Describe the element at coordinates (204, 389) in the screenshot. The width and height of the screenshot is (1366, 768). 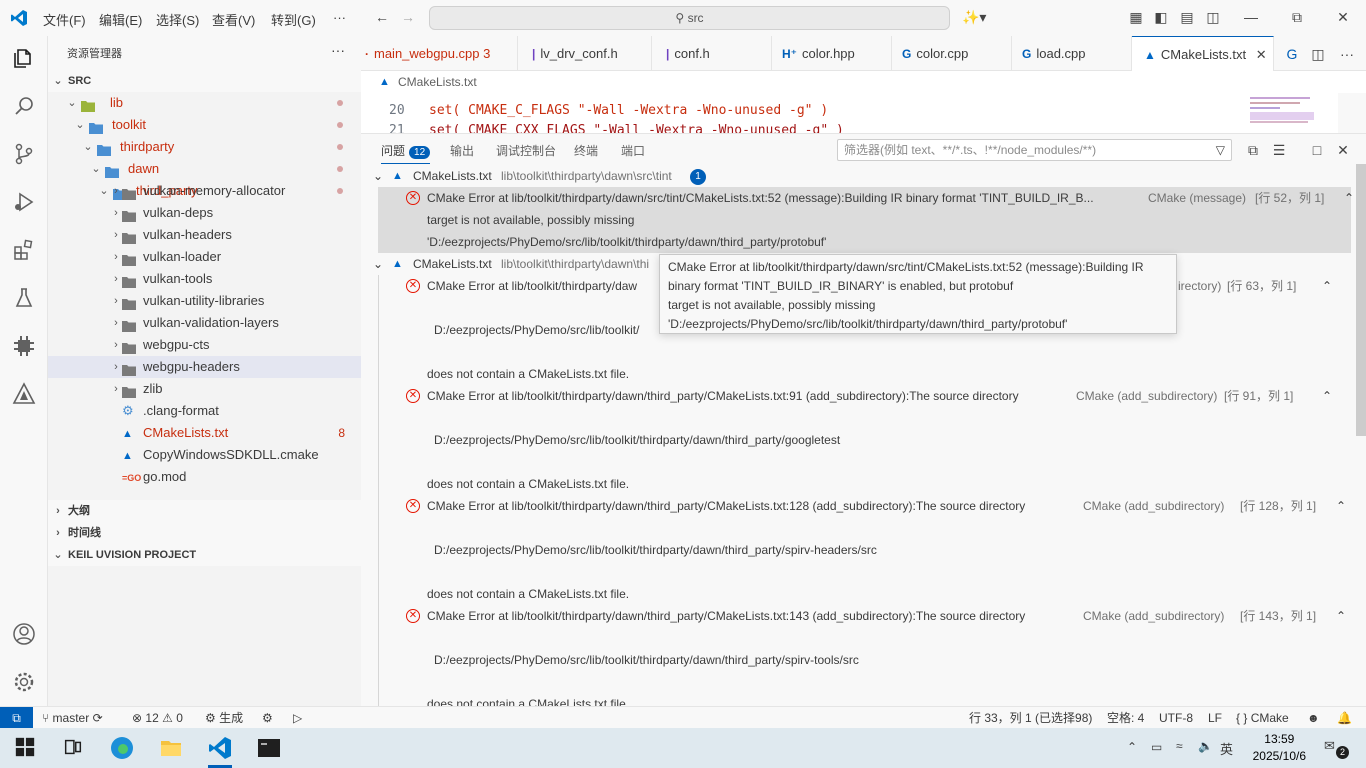
I see `tree-item-zlib: › zlib` at that location.